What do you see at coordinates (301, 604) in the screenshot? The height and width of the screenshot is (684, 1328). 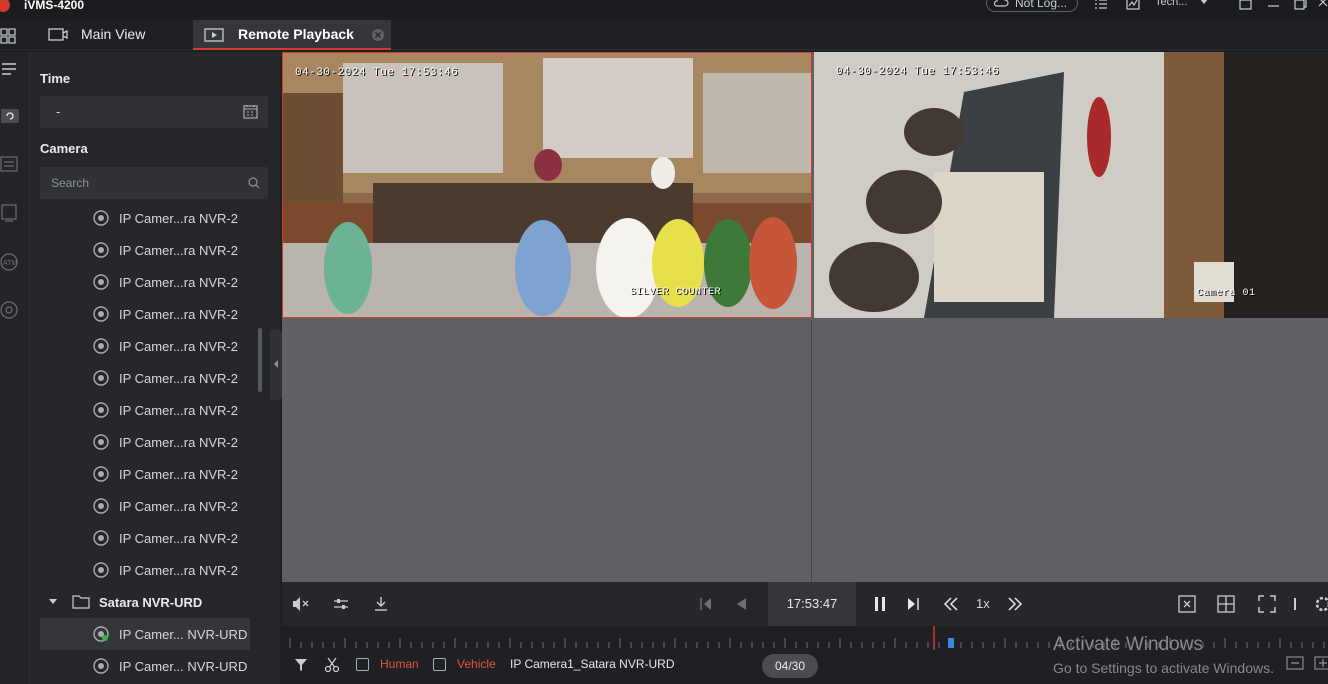 I see `volume-icon` at bounding box center [301, 604].